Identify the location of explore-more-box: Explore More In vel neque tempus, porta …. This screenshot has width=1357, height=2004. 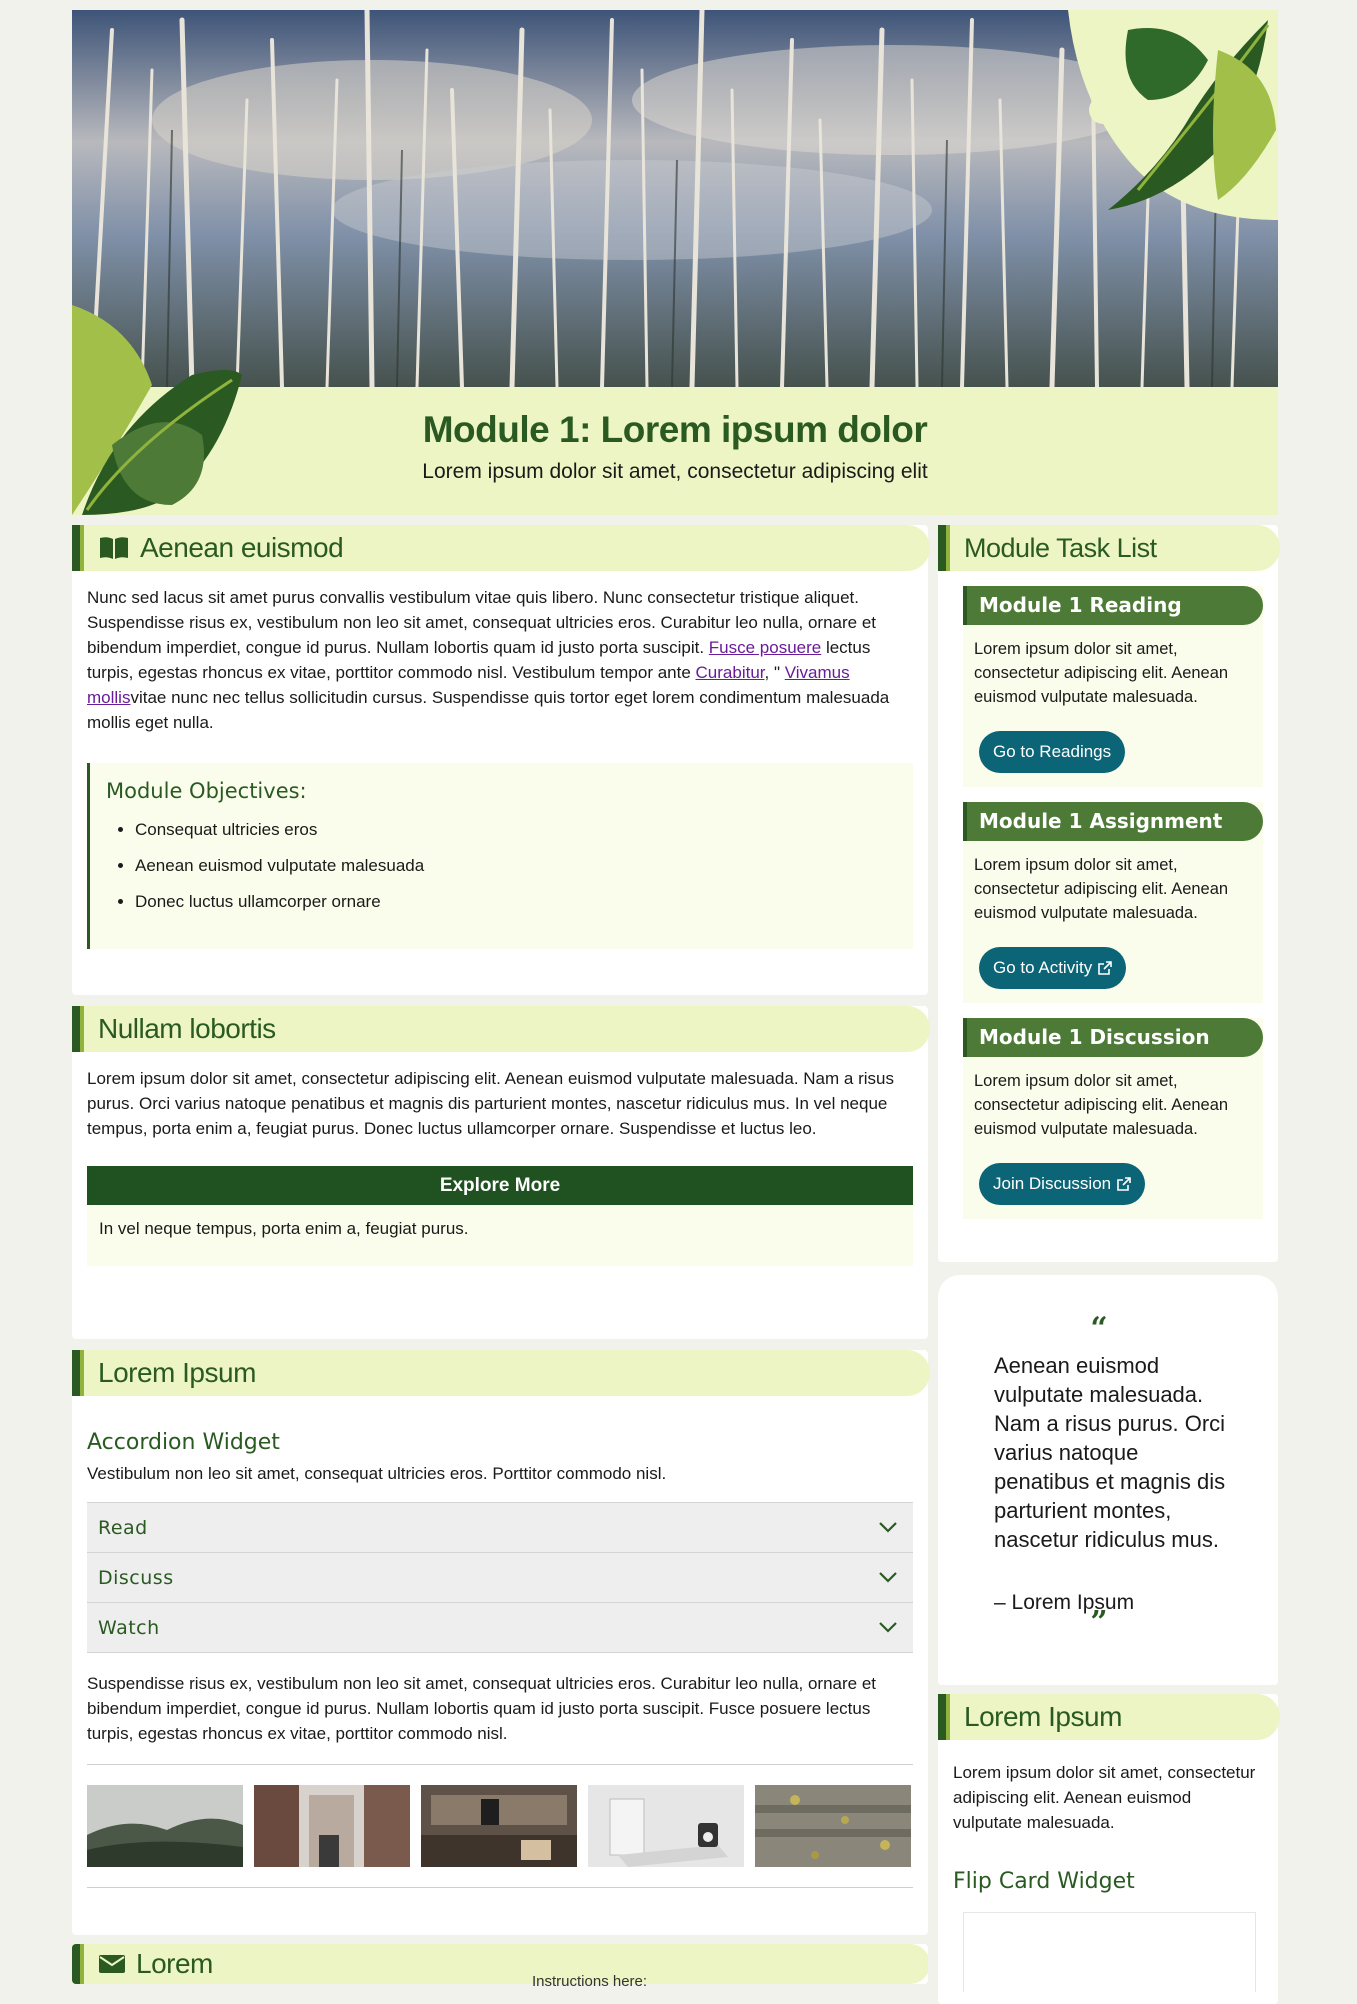
(500, 1216).